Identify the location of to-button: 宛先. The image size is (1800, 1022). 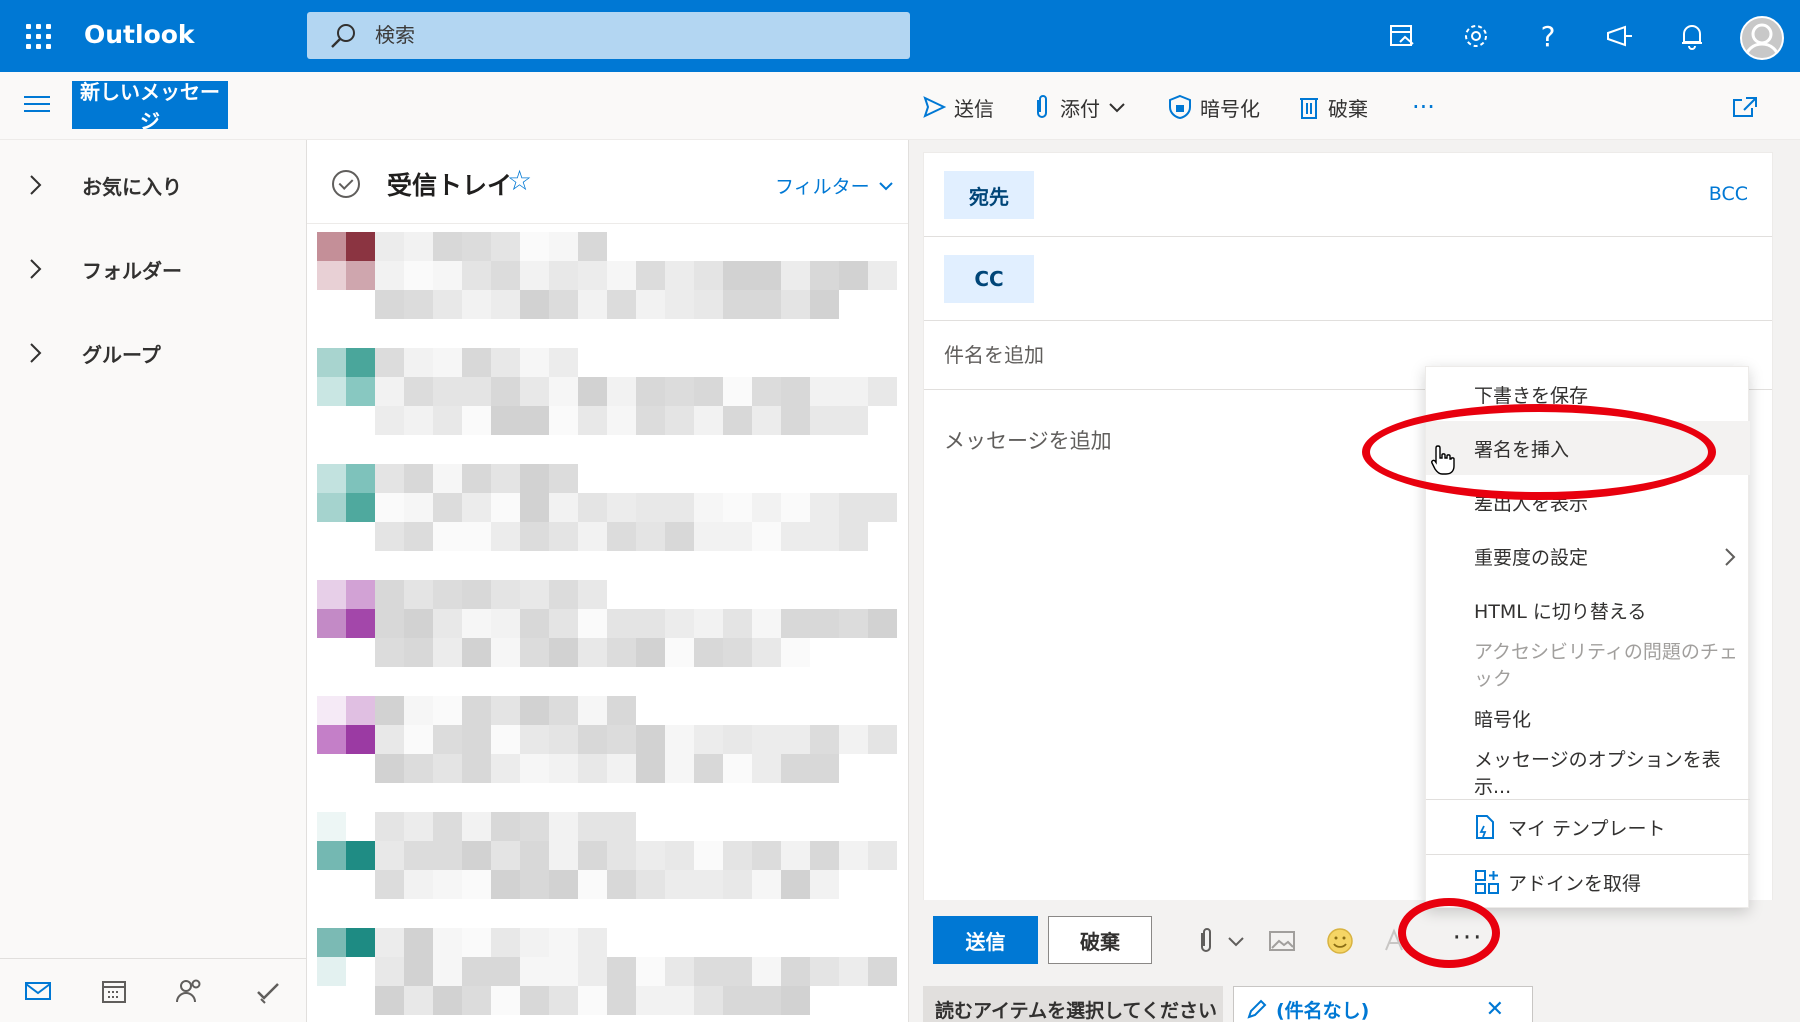
(989, 195).